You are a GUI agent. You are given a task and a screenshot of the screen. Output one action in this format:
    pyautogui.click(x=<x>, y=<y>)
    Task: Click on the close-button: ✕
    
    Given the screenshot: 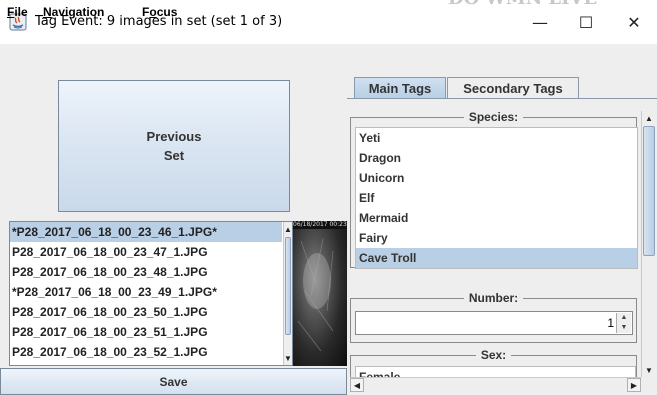 What is the action you would take?
    pyautogui.click(x=634, y=22)
    